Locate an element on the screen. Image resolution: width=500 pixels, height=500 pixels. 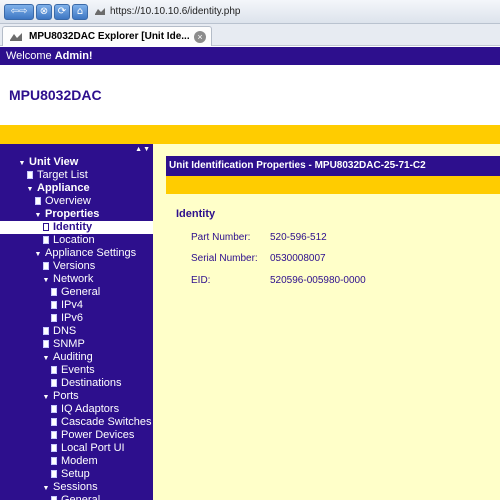
welcome-user: Admin! is located at coordinates (73, 56).